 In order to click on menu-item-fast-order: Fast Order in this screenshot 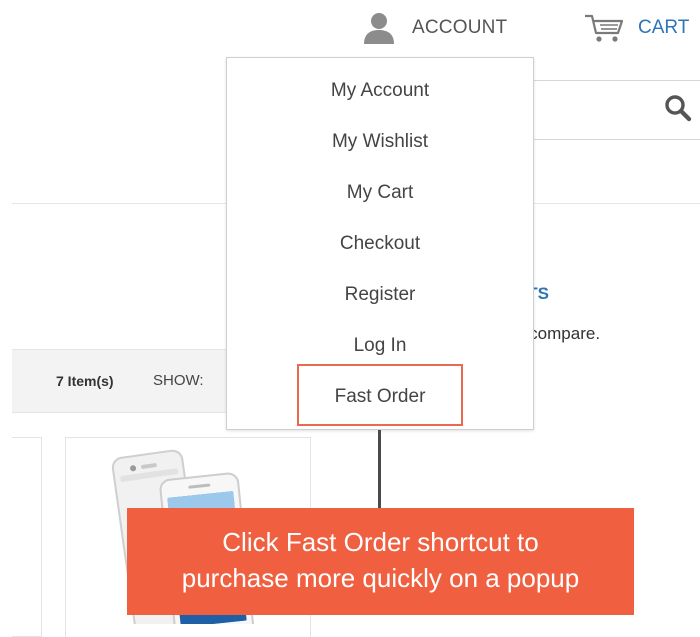, I will do `click(380, 397)`.